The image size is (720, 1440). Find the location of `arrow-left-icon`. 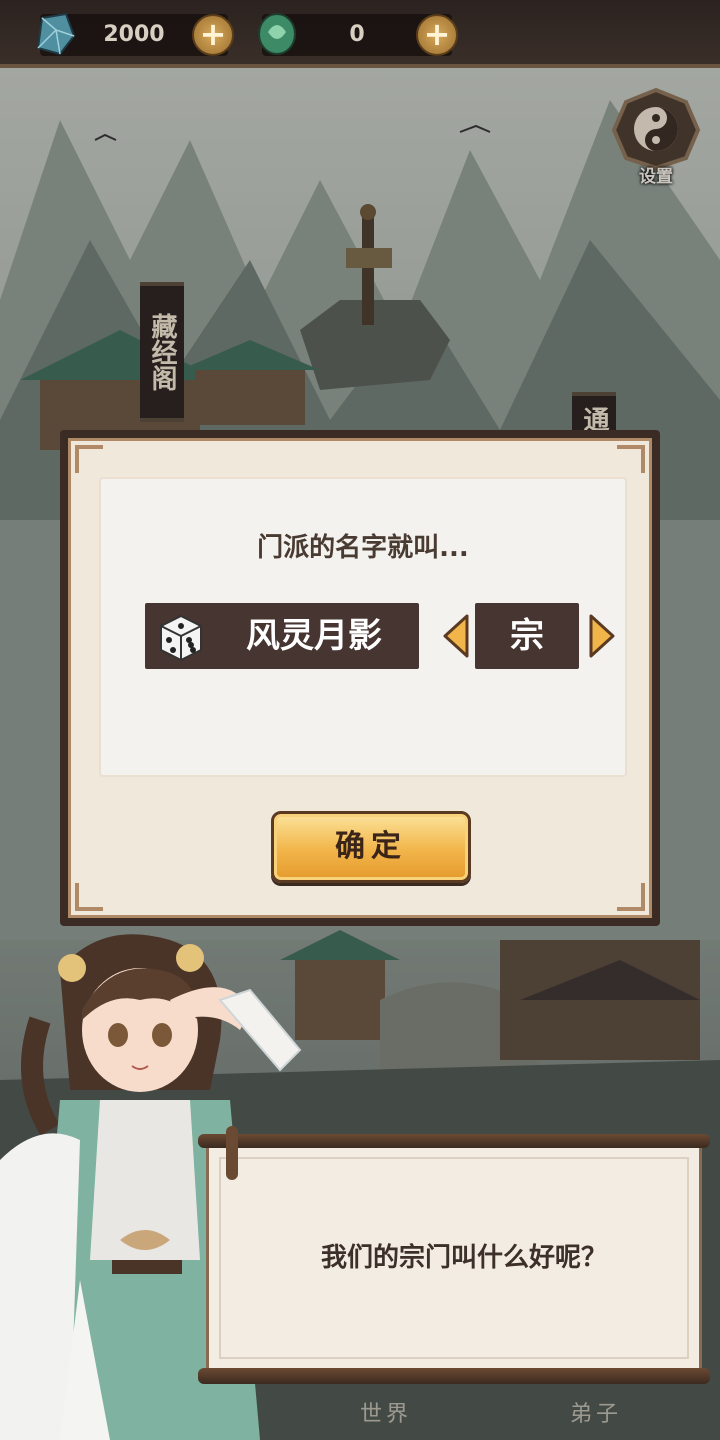

arrow-left-icon is located at coordinates (456, 636).